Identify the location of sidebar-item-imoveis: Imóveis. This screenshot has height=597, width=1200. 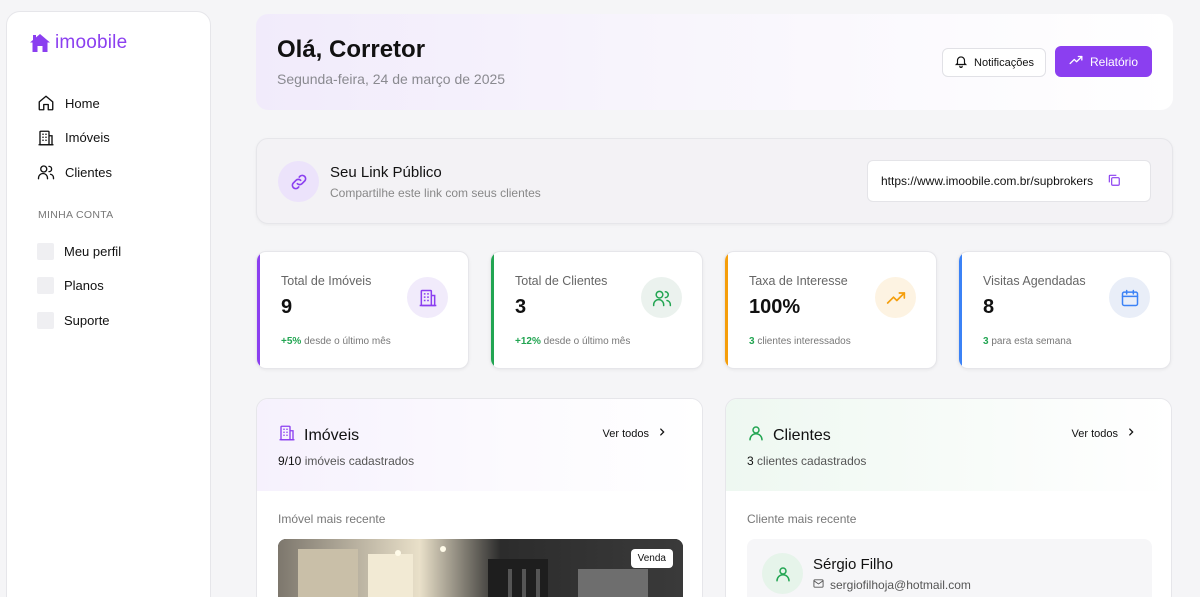
(74, 138).